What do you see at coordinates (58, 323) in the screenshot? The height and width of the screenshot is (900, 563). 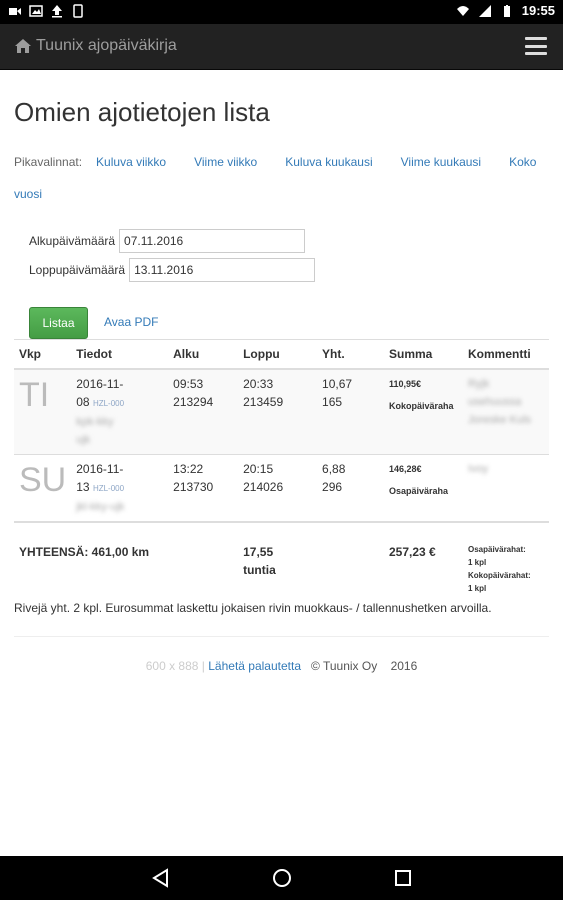 I see `list-button: Listaa` at bounding box center [58, 323].